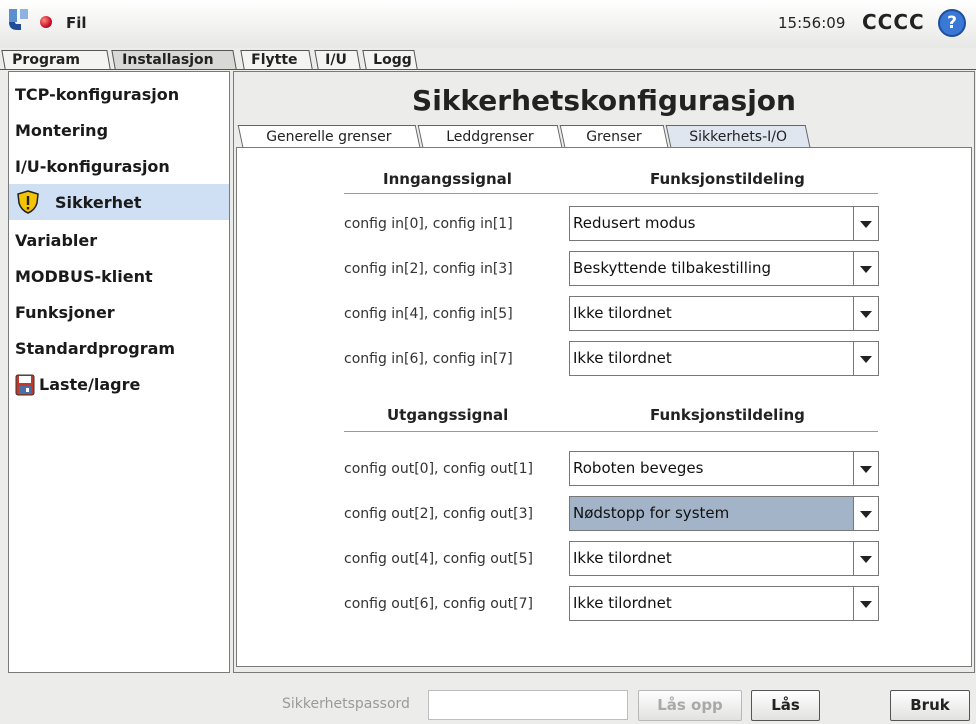  I want to click on output-function-dropdown: Nødstopp for system, so click(724, 513).